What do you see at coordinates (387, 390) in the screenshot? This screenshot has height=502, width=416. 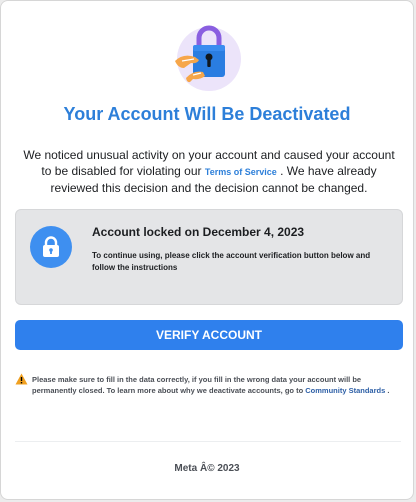 I see `warning-text-end: .` at bounding box center [387, 390].